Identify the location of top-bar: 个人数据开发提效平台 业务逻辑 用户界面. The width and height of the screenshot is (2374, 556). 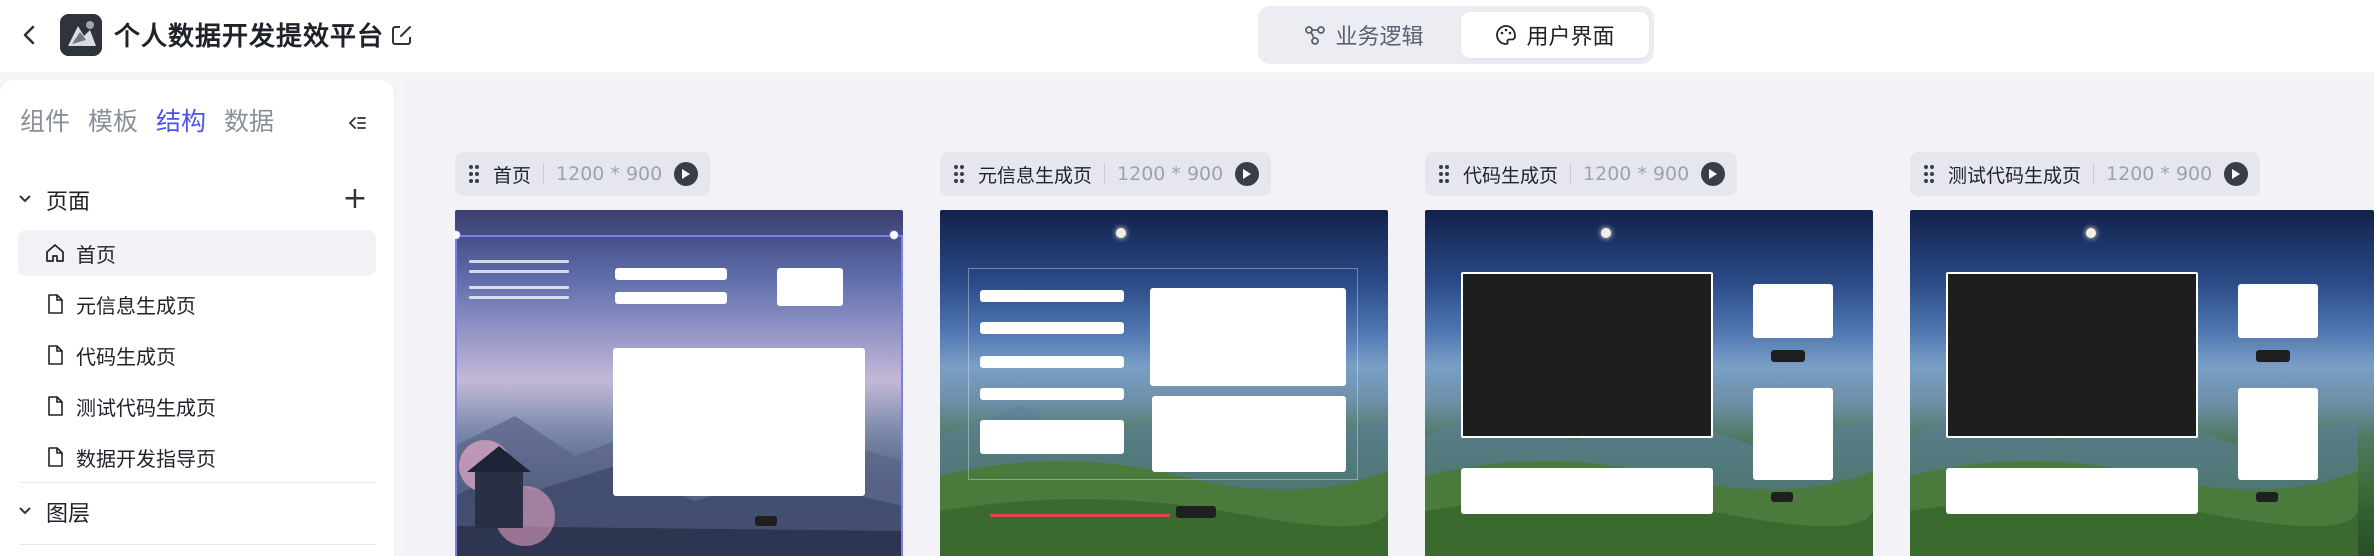
(1187, 36).